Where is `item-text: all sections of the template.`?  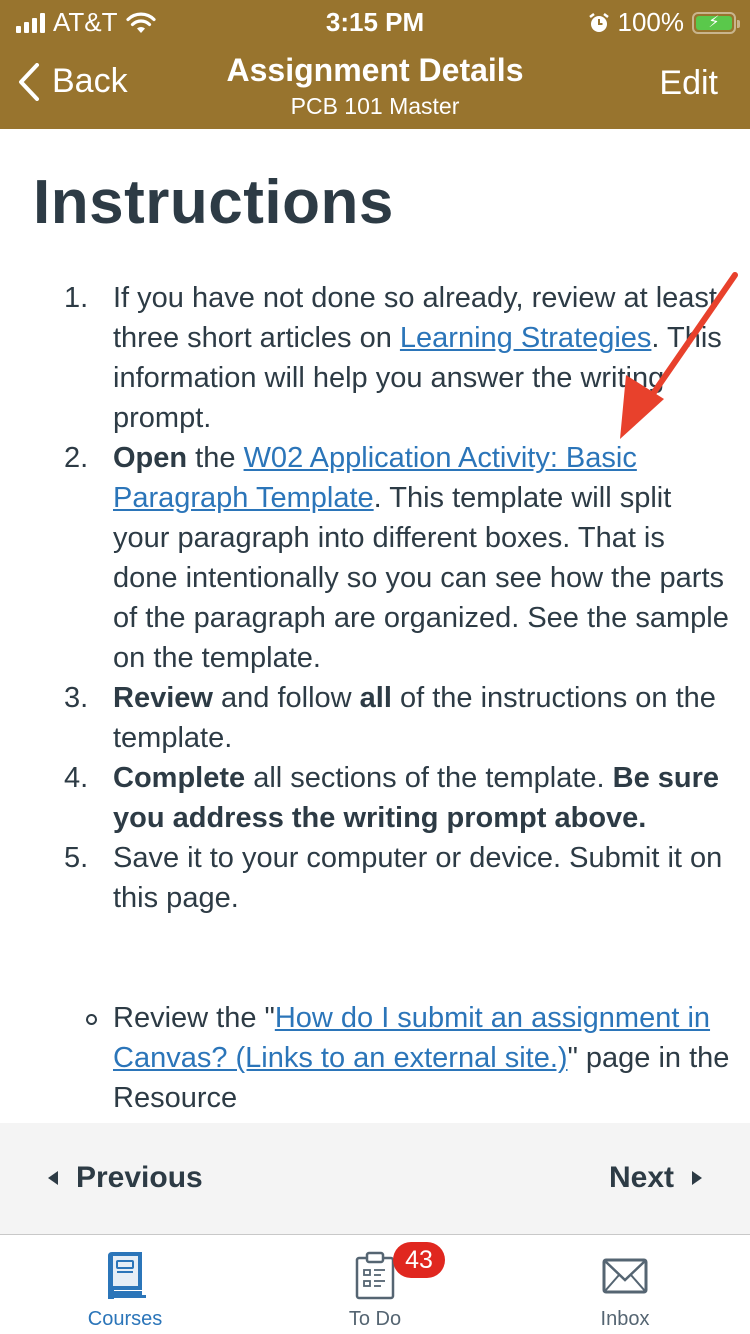 item-text: all sections of the template. is located at coordinates (429, 778).